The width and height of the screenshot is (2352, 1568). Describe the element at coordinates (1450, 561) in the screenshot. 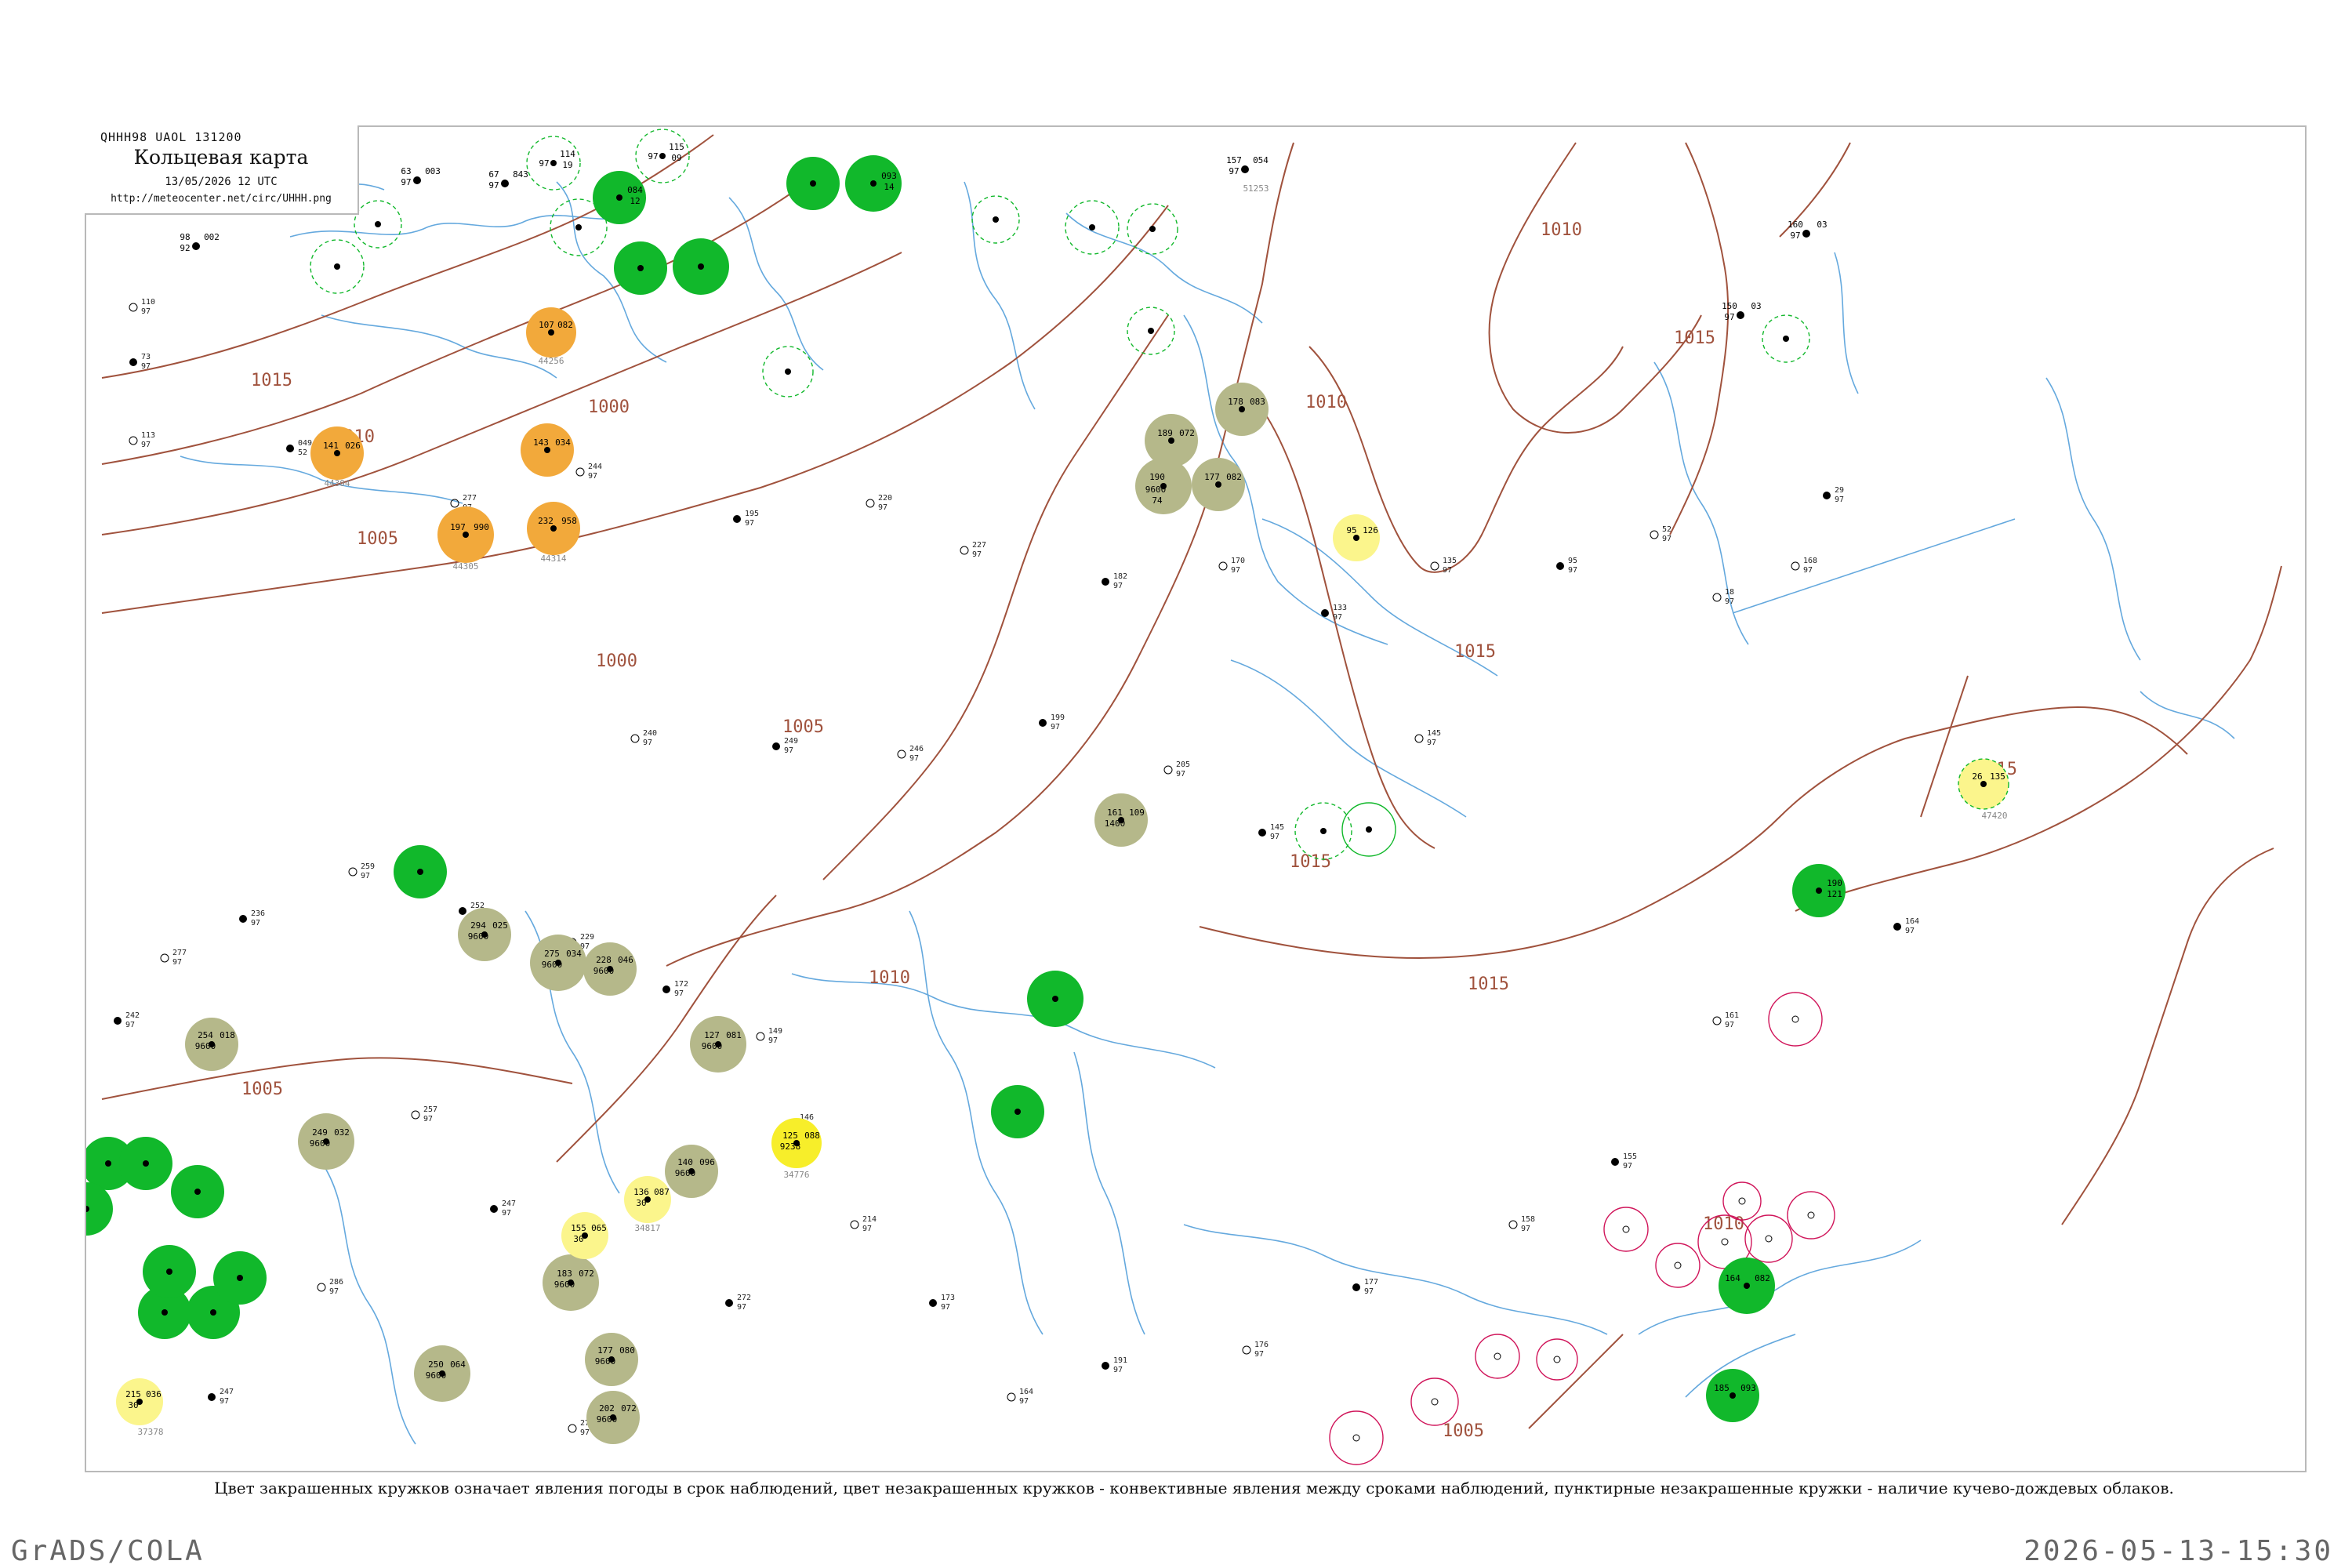

I see `svg-text: 135` at that location.